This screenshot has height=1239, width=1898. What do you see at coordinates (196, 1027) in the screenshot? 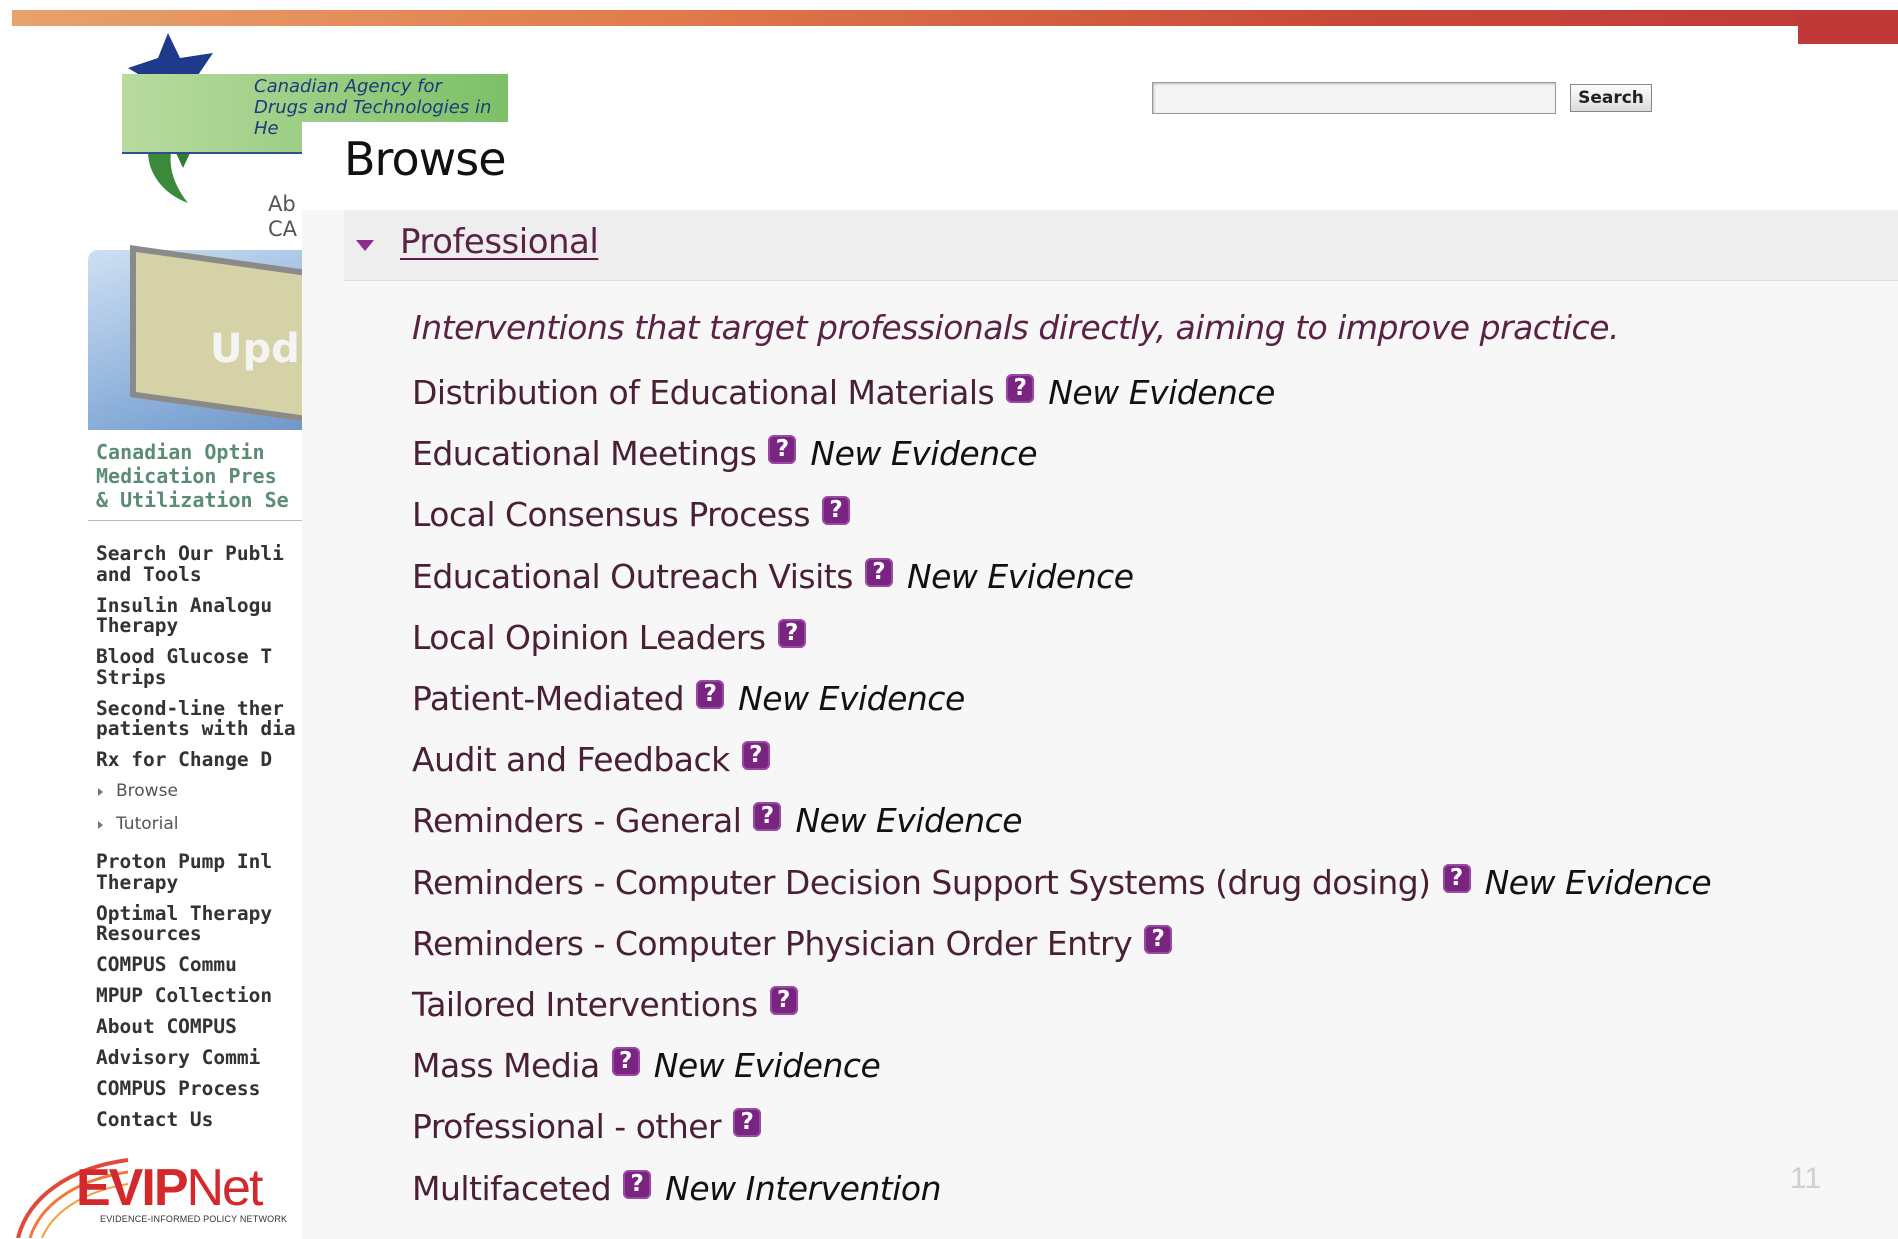
I see `nav-item: About COMPUS` at bounding box center [196, 1027].